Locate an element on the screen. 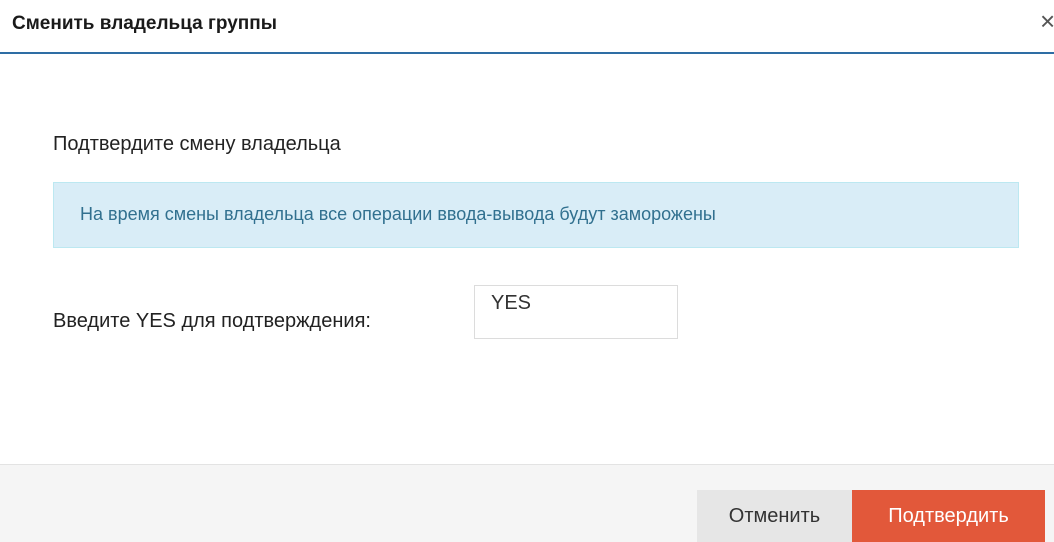 The height and width of the screenshot is (542, 1054). confirm-button: Подтвердить is located at coordinates (948, 516).